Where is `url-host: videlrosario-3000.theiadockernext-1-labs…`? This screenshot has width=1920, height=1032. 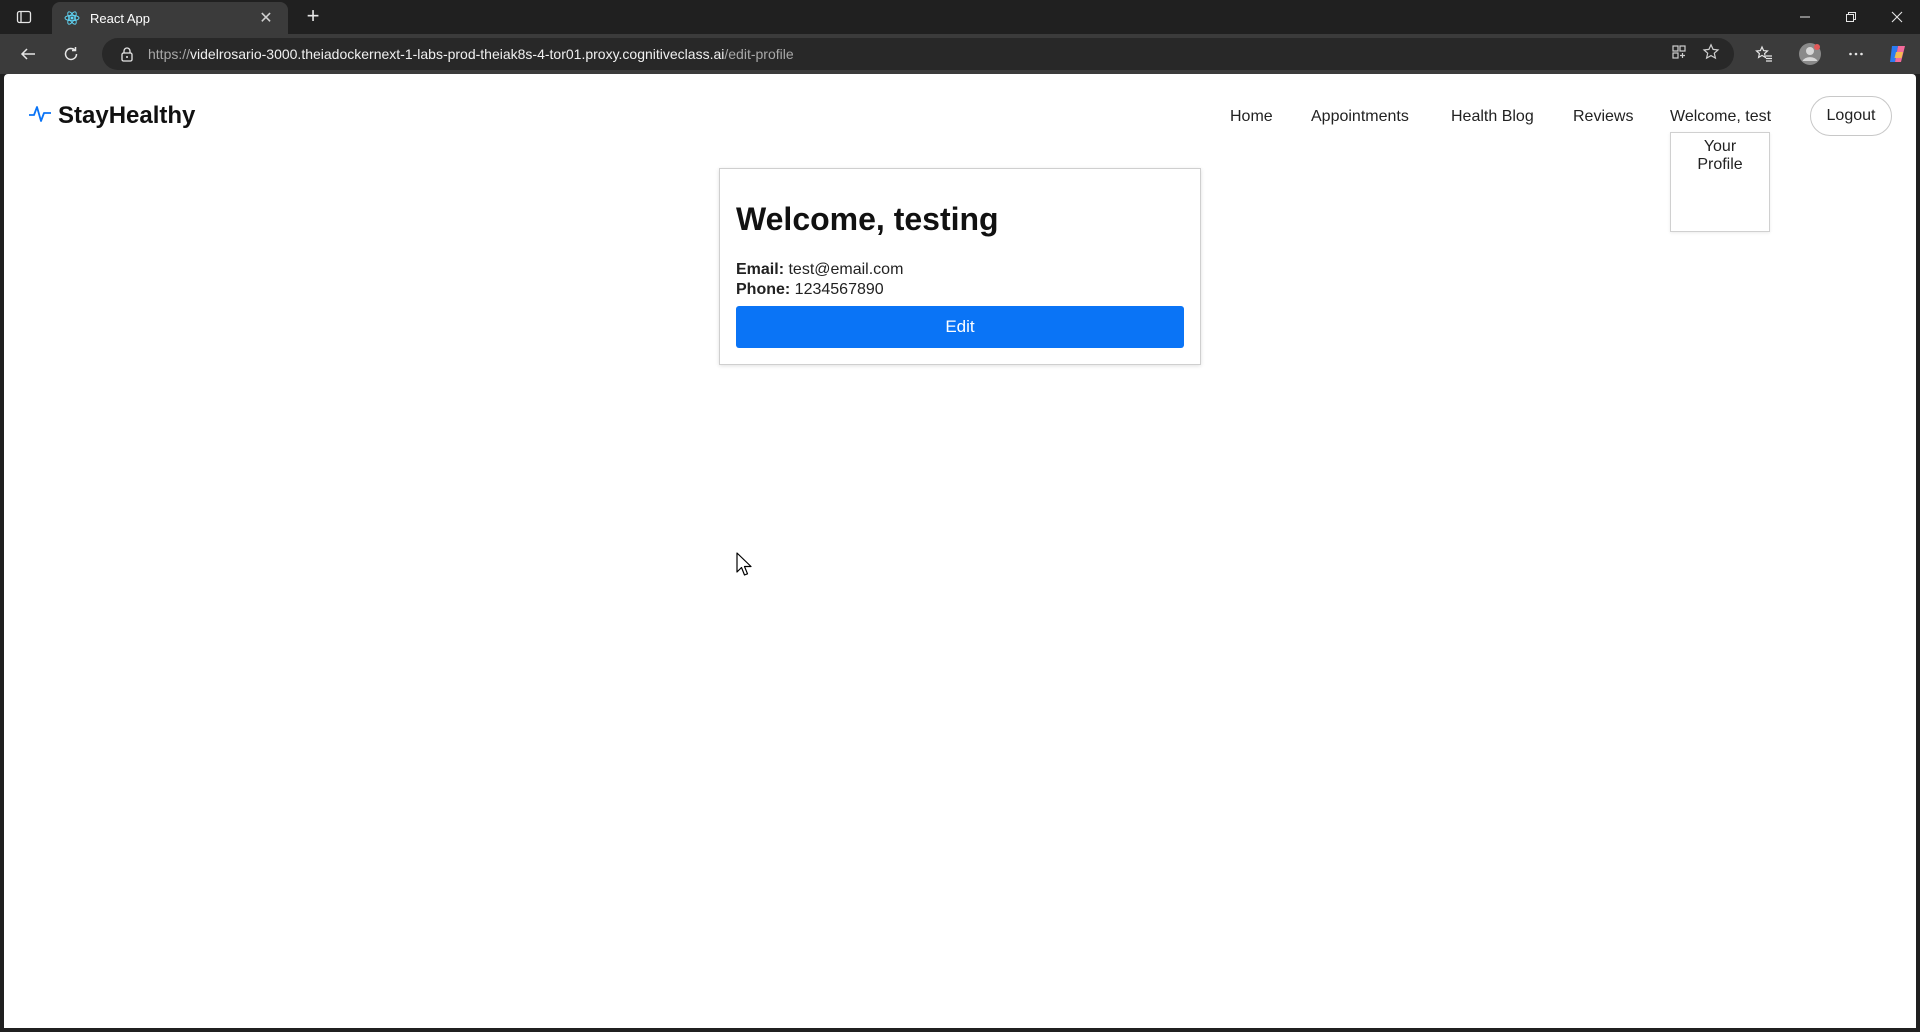 url-host: videlrosario-3000.theiadockernext-1-labs… is located at coordinates (457, 54).